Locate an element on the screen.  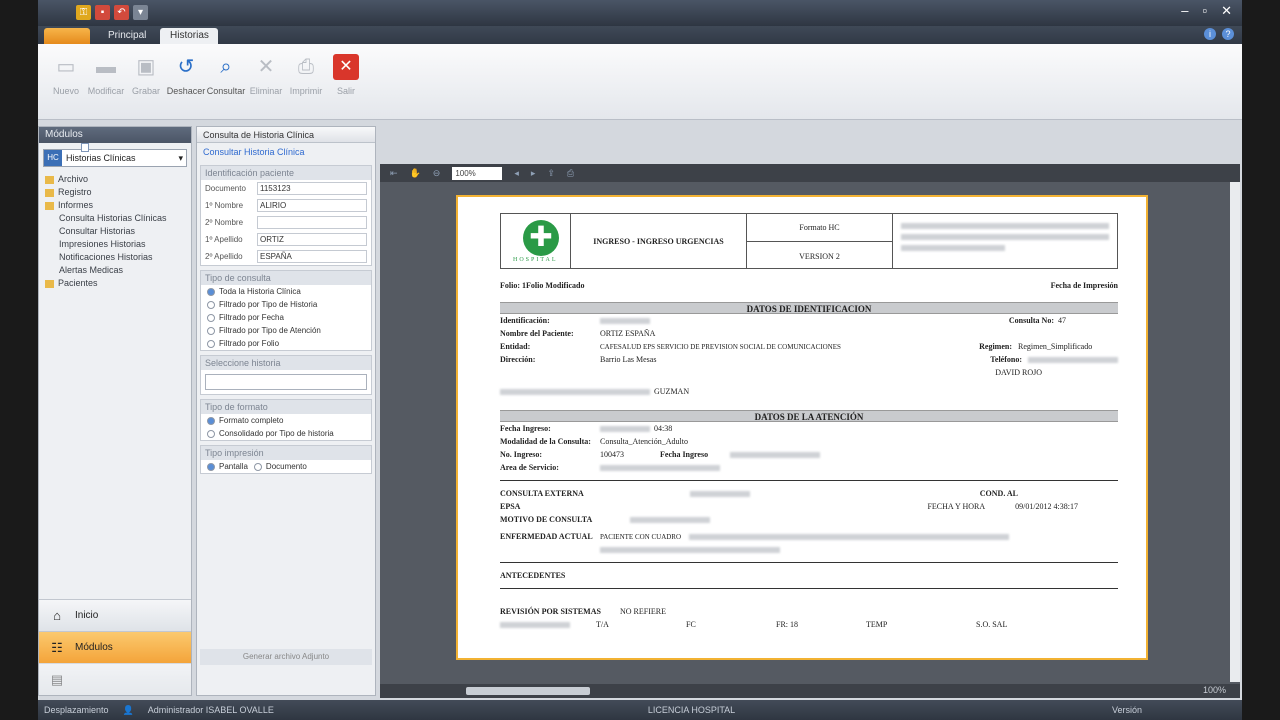
scroll-thumb is located at coordinates (528, 691).